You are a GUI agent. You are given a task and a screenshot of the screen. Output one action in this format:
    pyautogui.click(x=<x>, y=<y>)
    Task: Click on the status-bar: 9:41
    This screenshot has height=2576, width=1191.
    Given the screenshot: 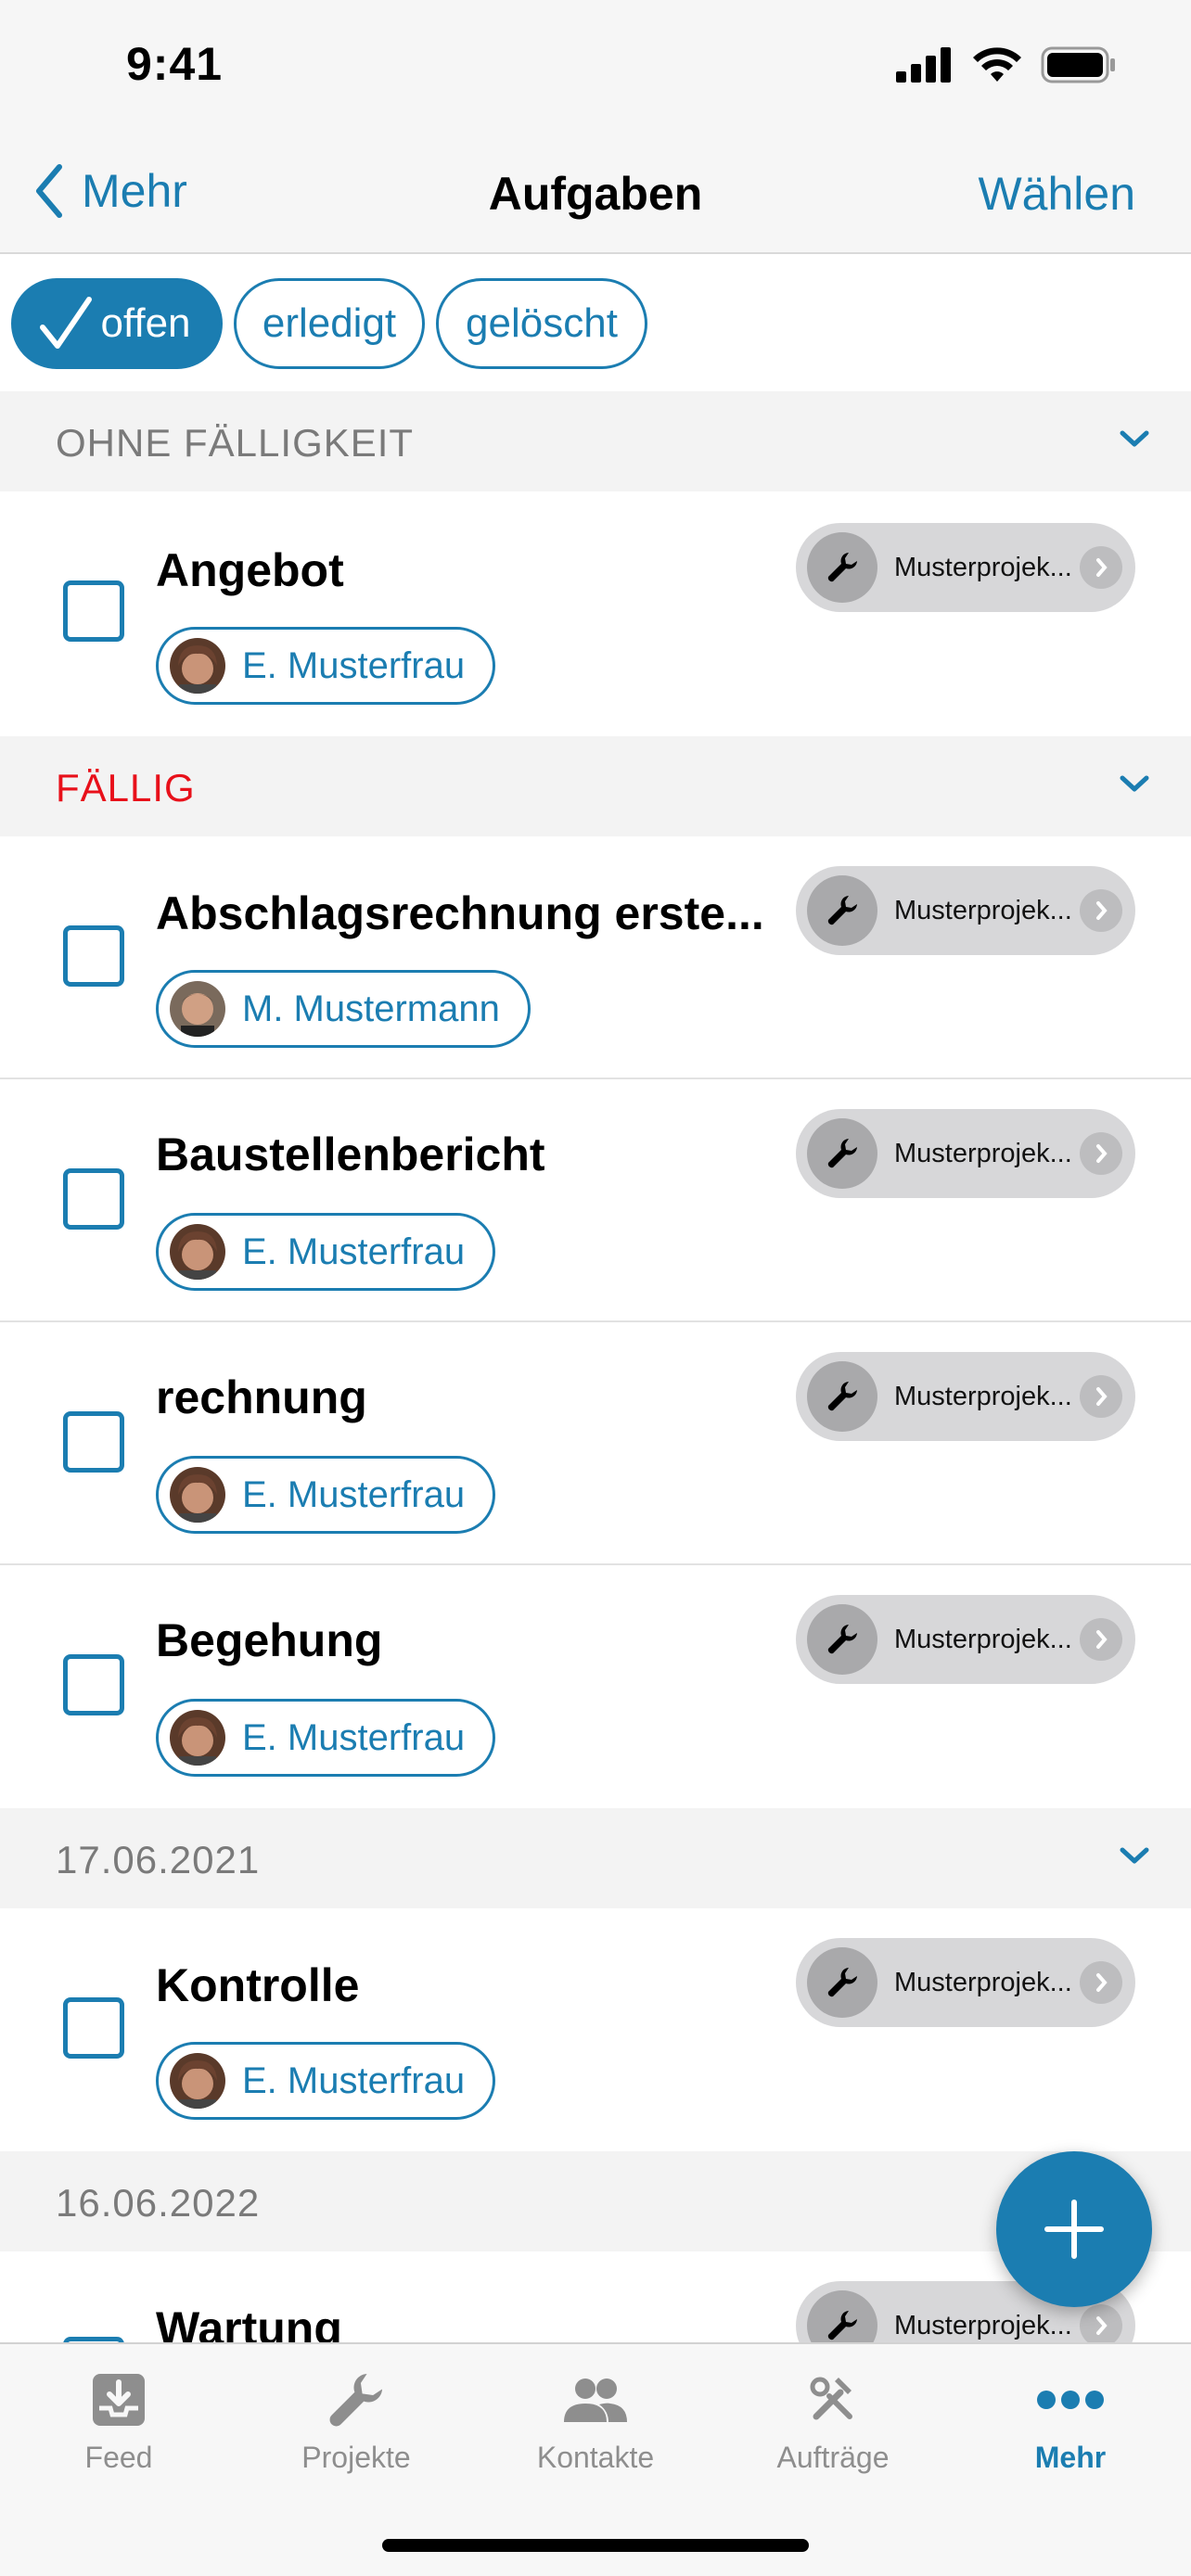 What is the action you would take?
    pyautogui.click(x=595, y=65)
    